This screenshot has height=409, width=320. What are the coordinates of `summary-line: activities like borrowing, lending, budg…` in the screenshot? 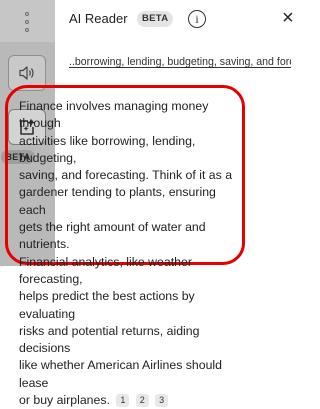 It's located at (107, 149).